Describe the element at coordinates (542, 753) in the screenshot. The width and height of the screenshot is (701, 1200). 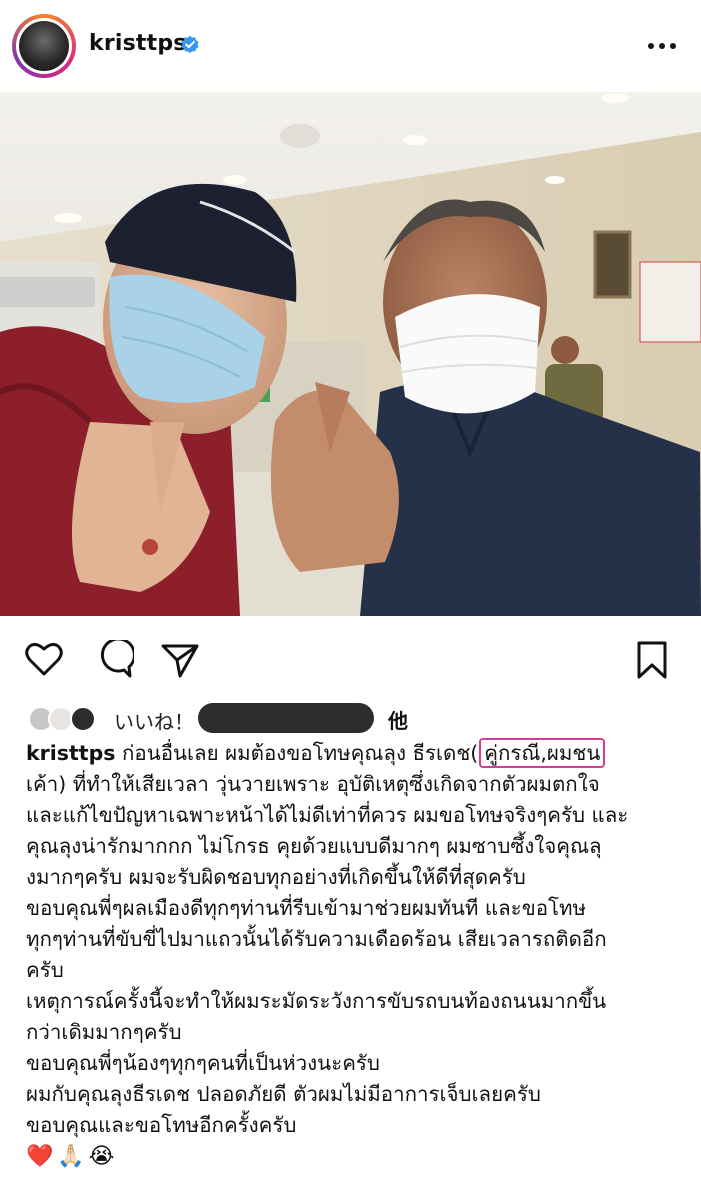
I see `highlighted-text: คู่กรณี,ผมชน` at that location.